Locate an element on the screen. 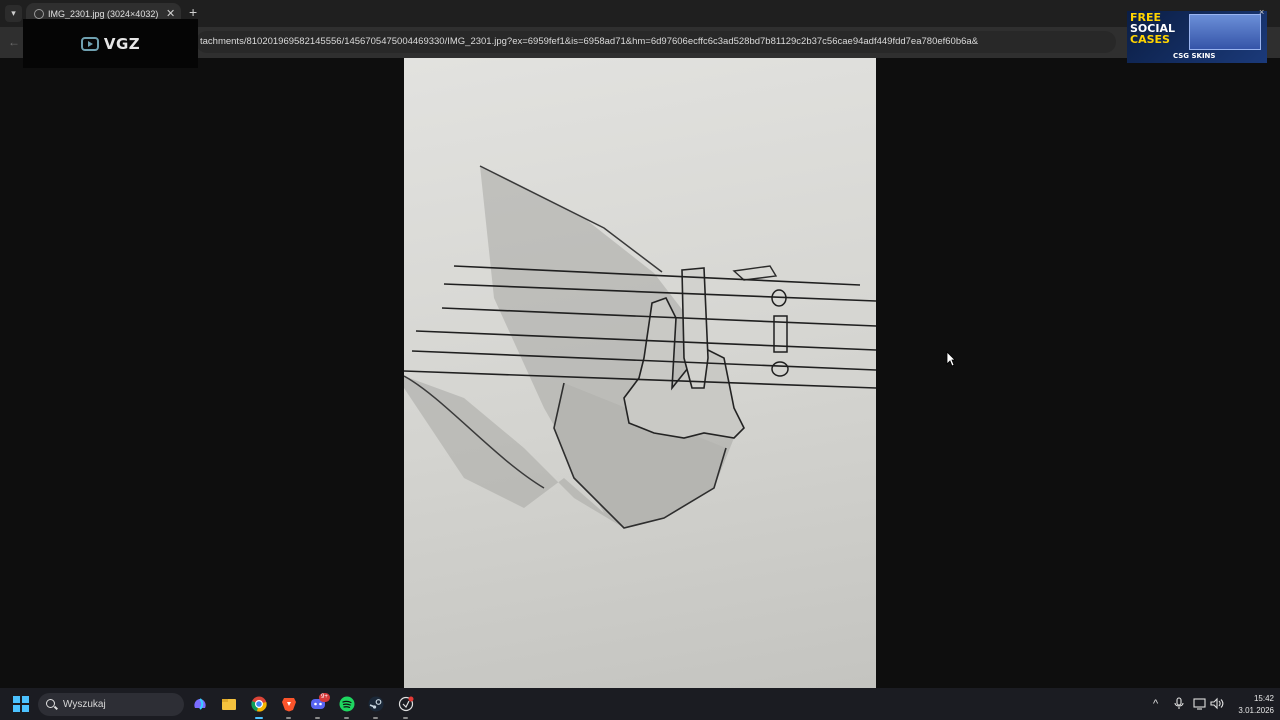  play-icon is located at coordinates (89, 43).